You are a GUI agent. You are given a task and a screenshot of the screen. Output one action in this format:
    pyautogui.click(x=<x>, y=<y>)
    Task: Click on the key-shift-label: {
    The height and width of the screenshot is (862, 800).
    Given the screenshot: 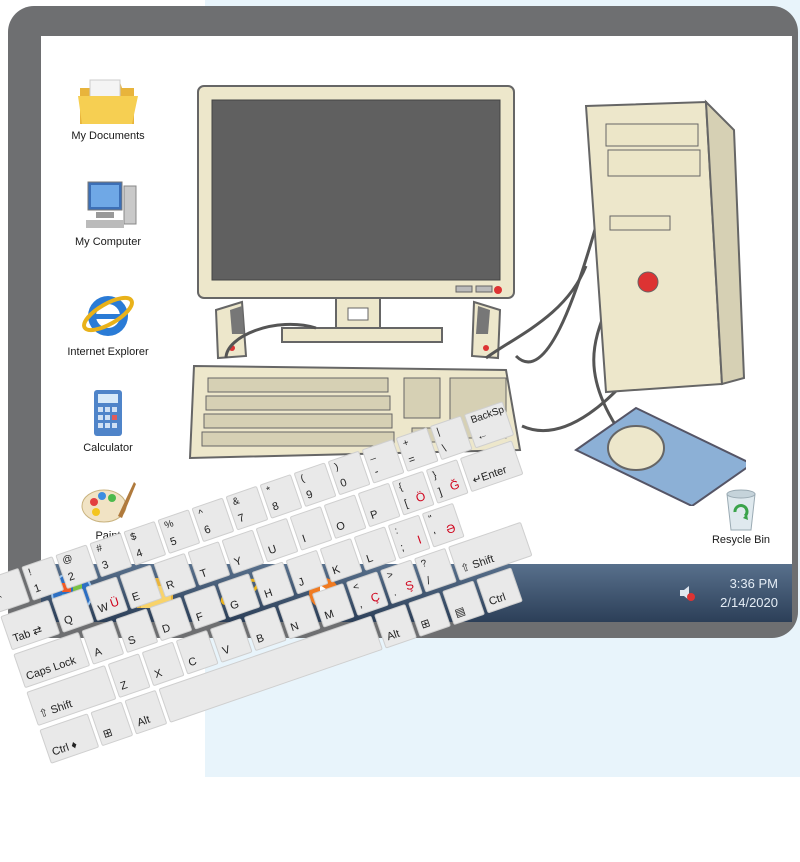 What is the action you would take?
    pyautogui.click(x=401, y=487)
    